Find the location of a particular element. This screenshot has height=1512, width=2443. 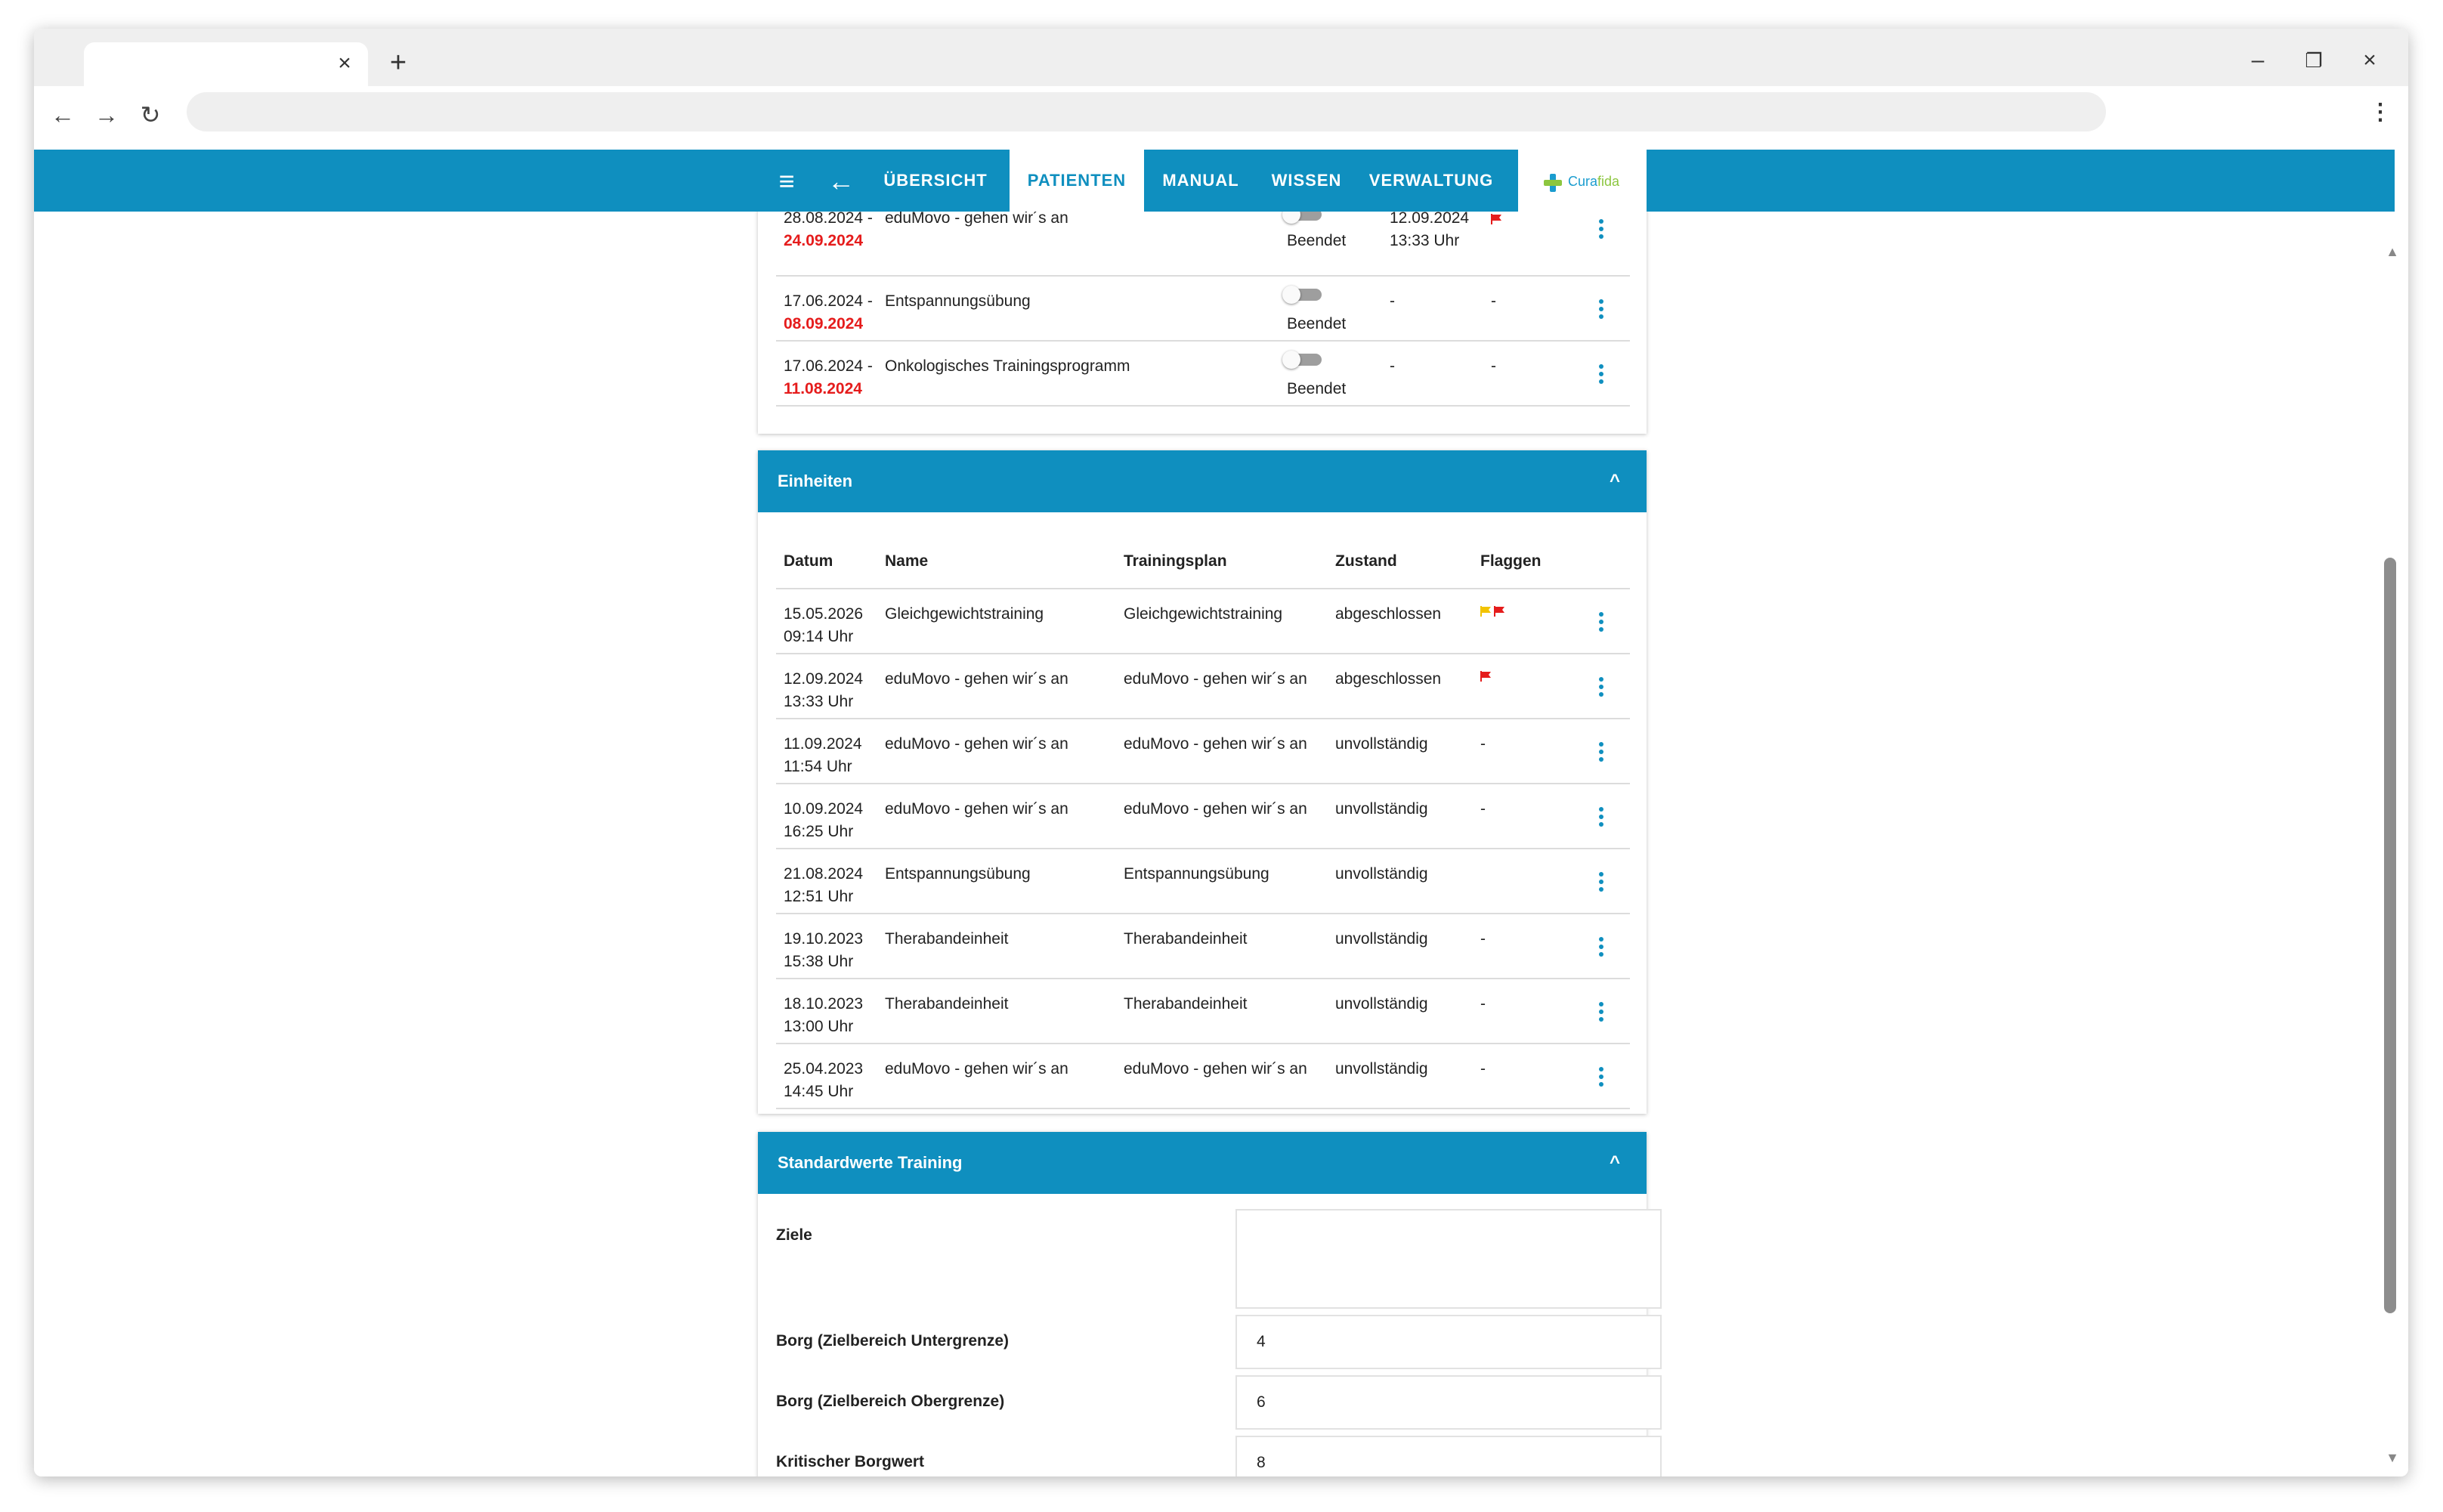

scroll-down-icon: ▼ is located at coordinates (2392, 1457).